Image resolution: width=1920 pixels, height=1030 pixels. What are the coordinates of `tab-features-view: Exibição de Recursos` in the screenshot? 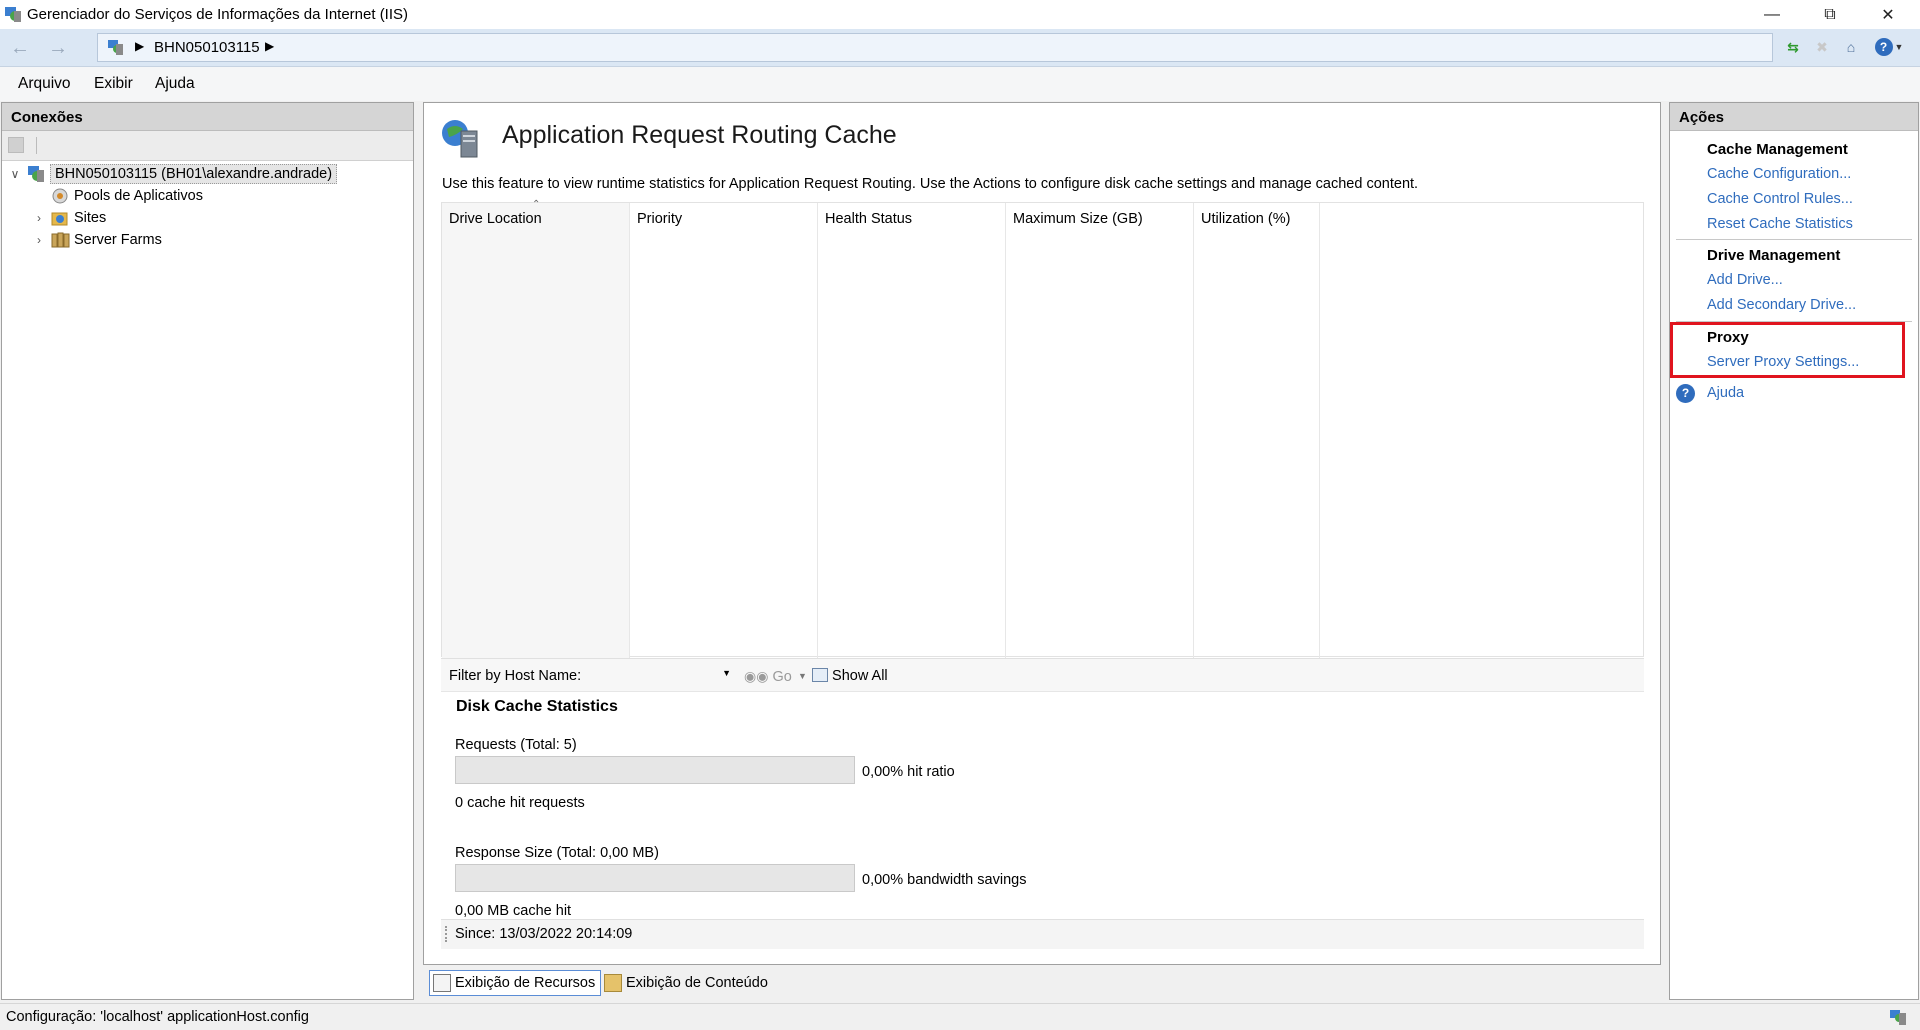 It's located at (515, 983).